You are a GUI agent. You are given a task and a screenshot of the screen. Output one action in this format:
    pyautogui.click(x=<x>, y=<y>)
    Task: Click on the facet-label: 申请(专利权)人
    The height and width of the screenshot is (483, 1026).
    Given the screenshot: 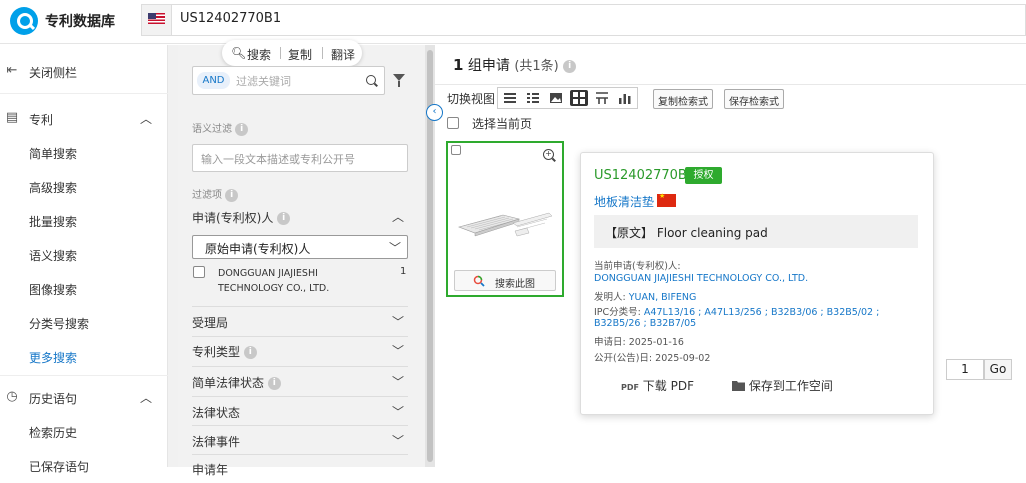 What is the action you would take?
    pyautogui.click(x=233, y=218)
    